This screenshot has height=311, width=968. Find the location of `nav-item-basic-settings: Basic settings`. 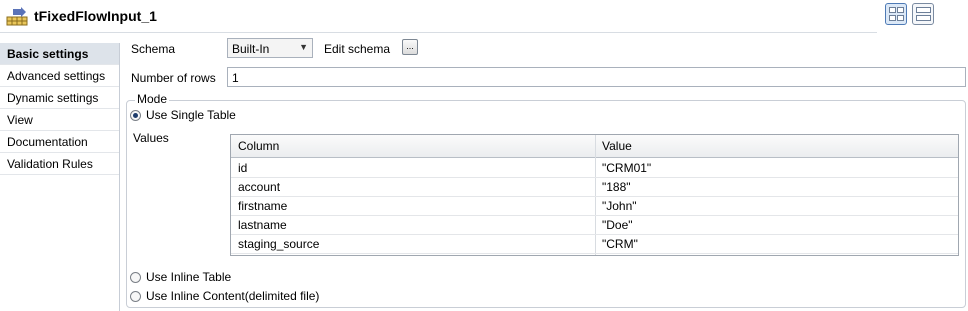

nav-item-basic-settings: Basic settings is located at coordinates (59, 54).